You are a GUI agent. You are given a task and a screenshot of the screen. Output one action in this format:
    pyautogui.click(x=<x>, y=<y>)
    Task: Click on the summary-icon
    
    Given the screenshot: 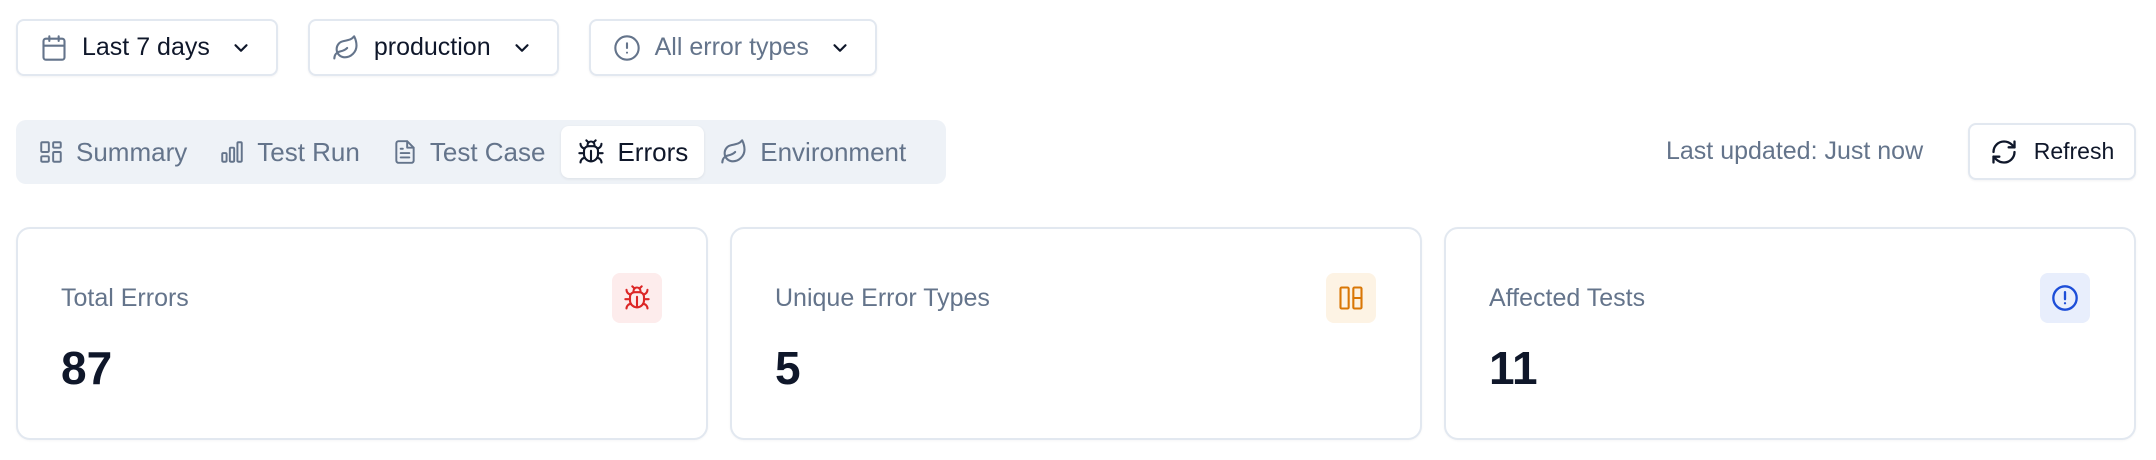 What is the action you would take?
    pyautogui.click(x=51, y=152)
    